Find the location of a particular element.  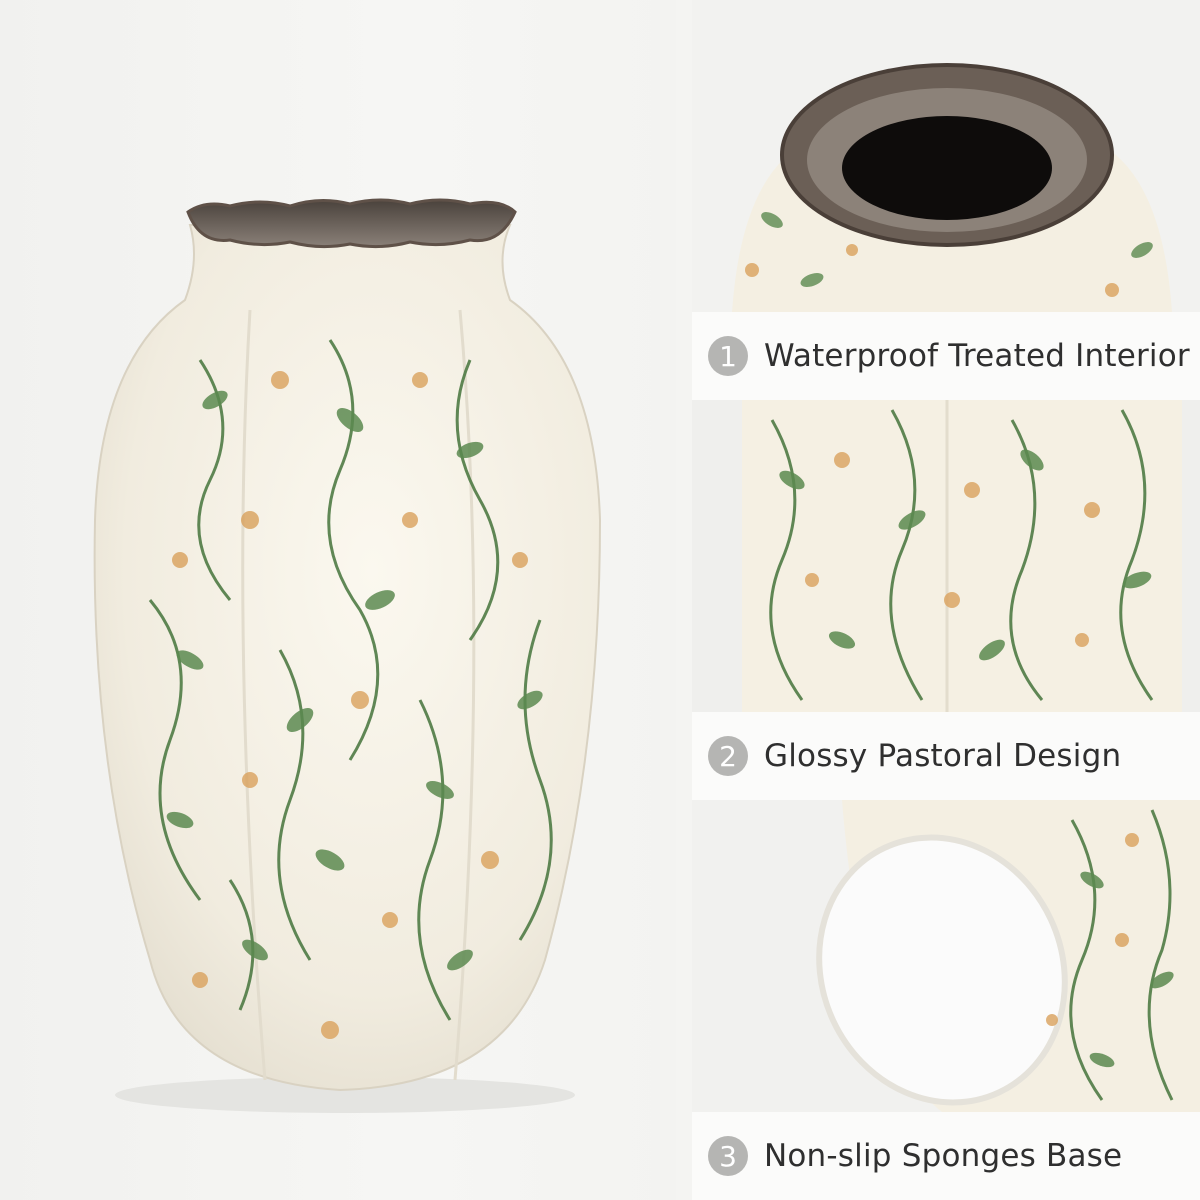

feature-caption-2: 2 Glossy Pastoral Design is located at coordinates (946, 756).